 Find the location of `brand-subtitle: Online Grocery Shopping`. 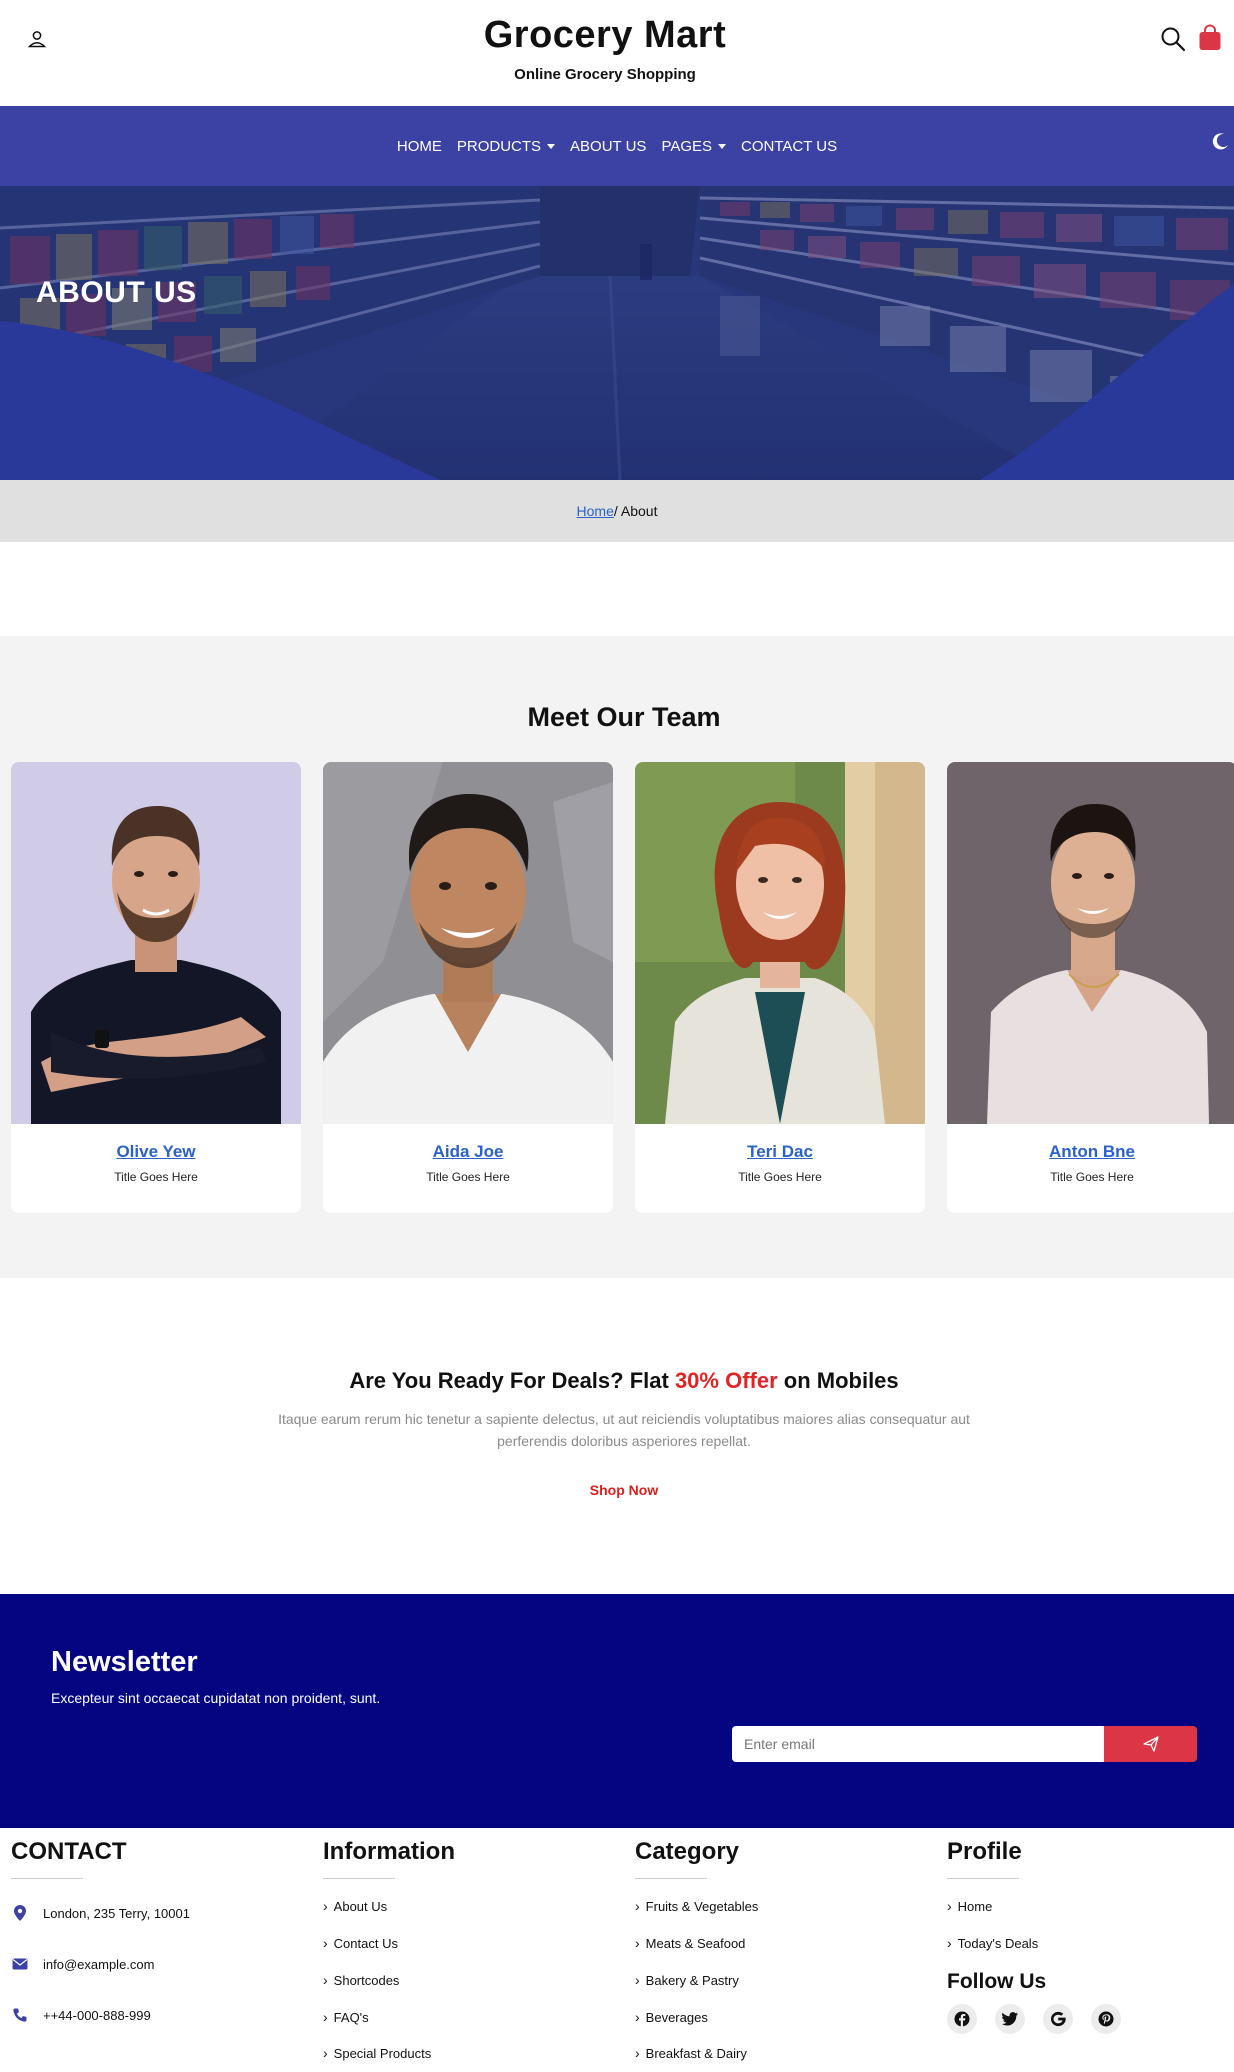

brand-subtitle: Online Grocery Shopping is located at coordinates (605, 74).